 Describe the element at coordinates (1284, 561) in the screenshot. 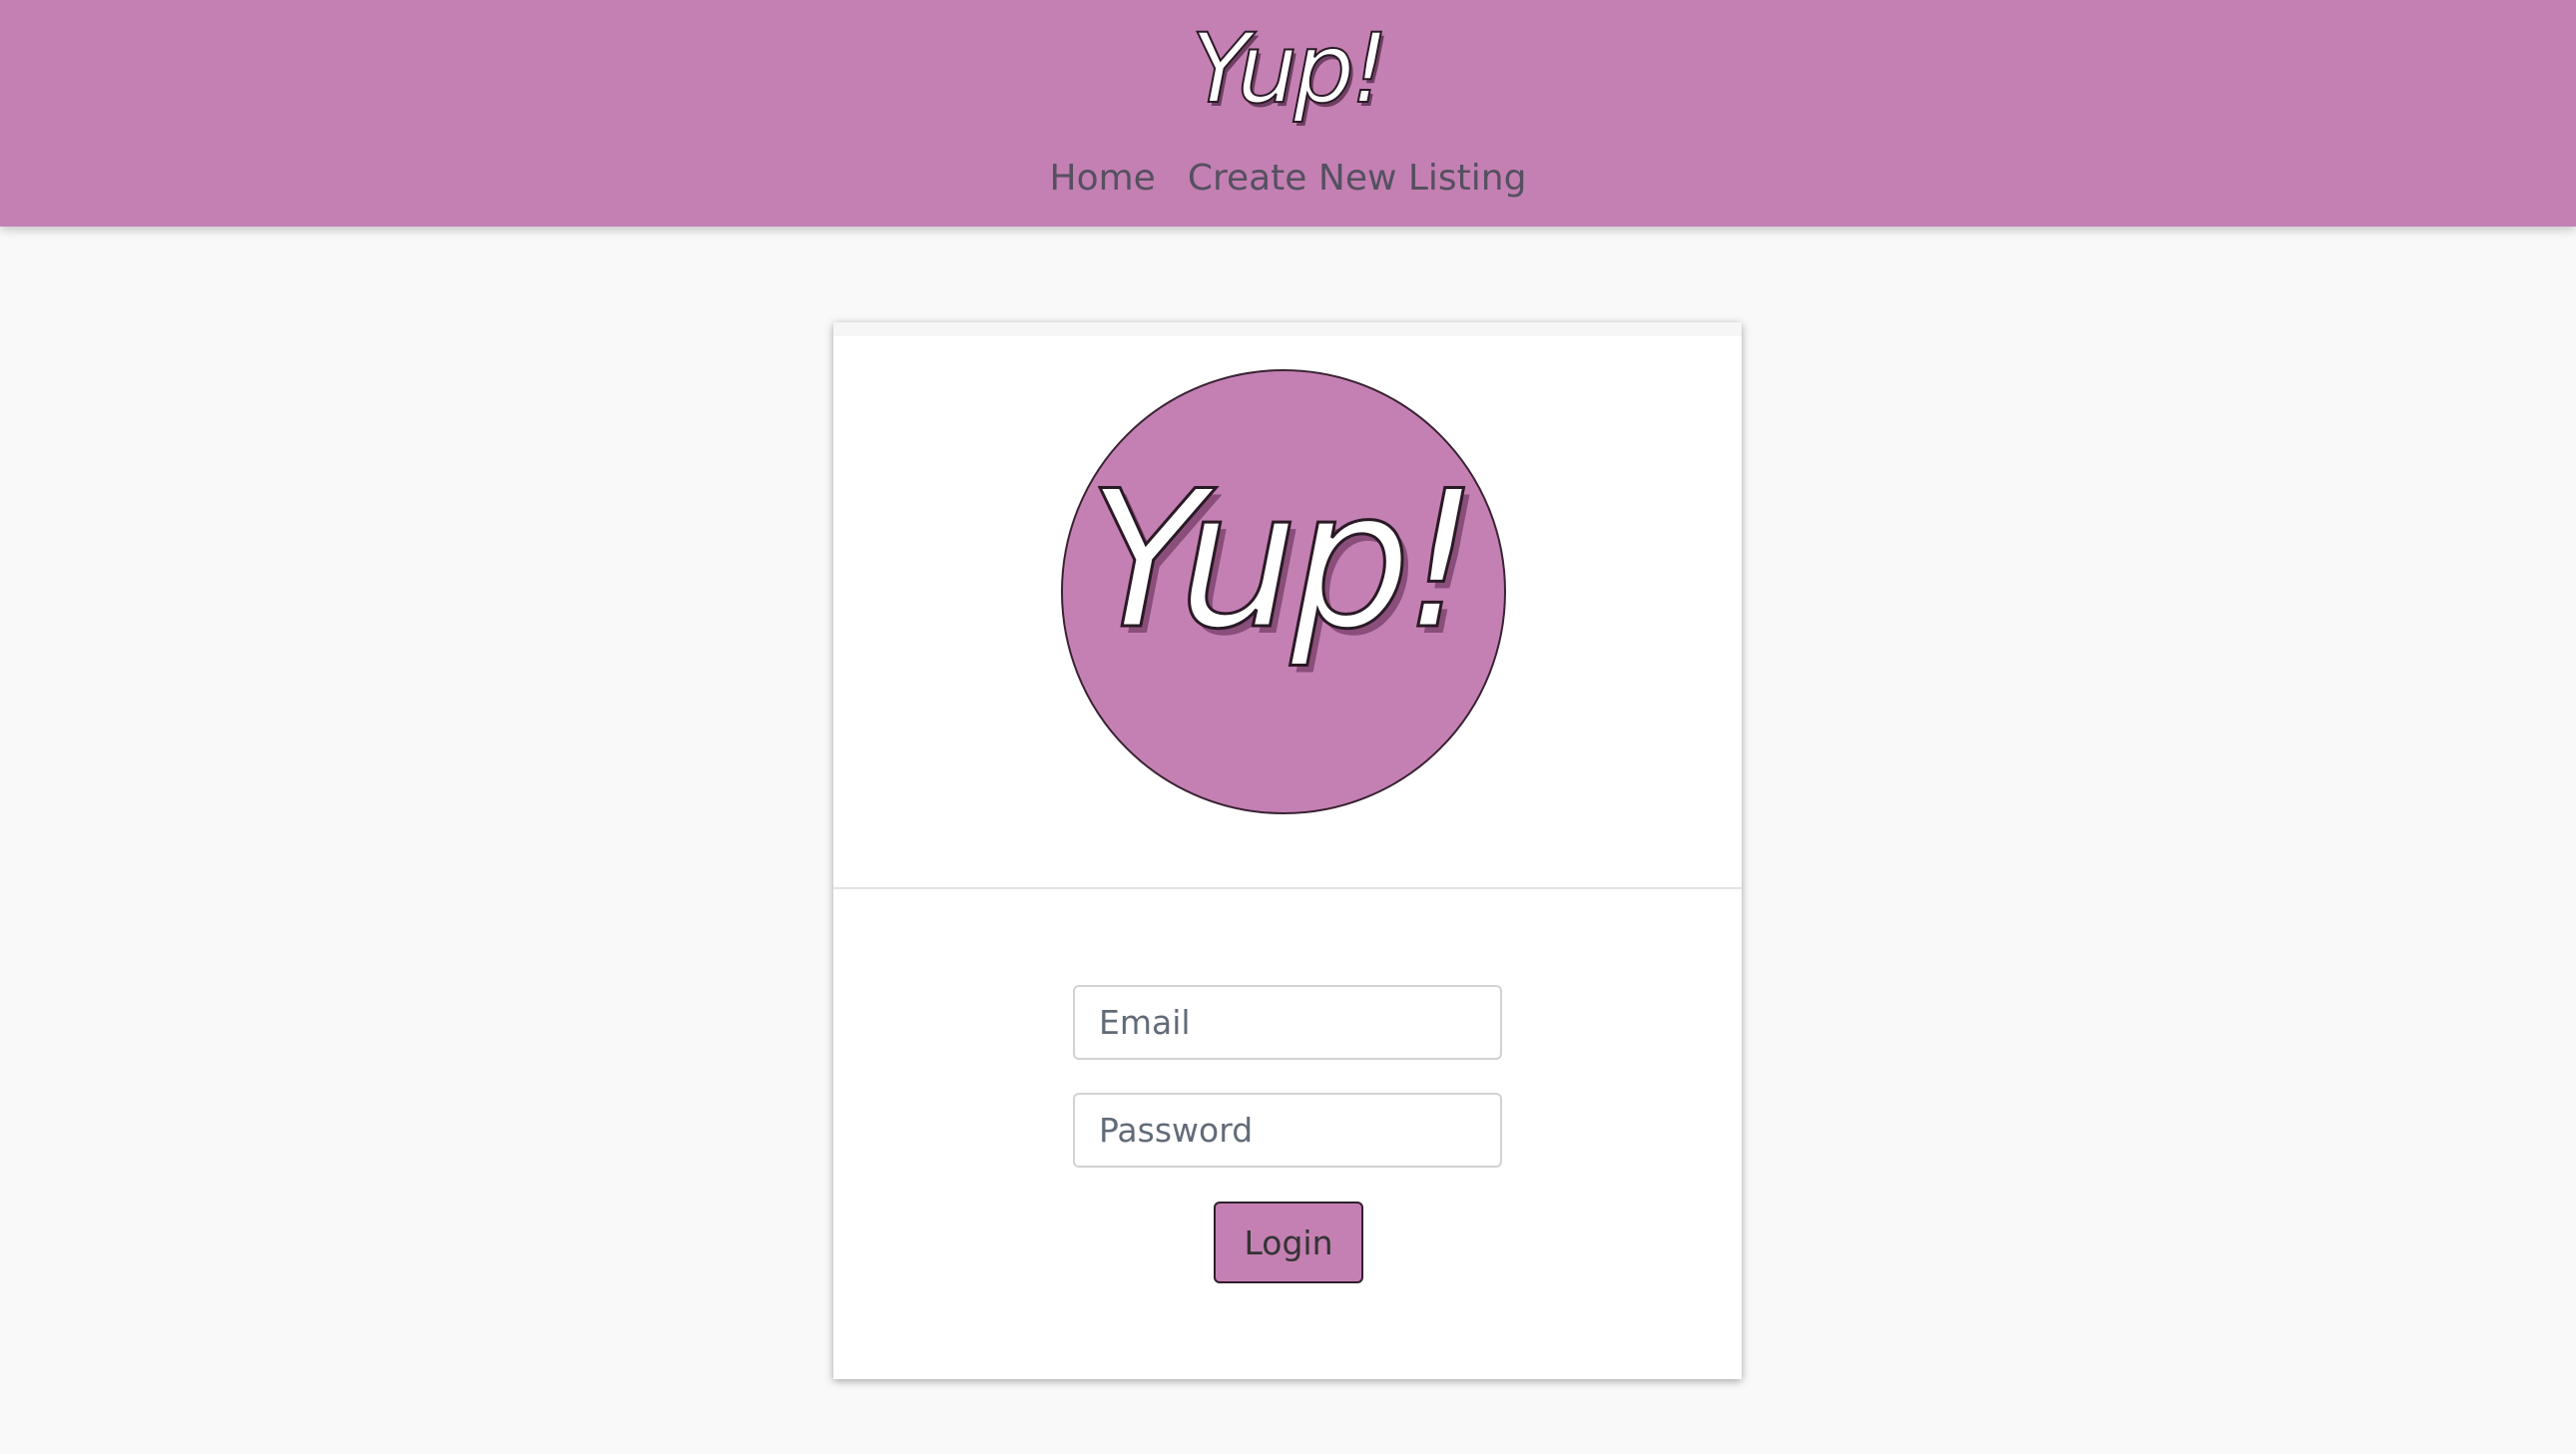

I see `card-logo-text: Yup!` at that location.